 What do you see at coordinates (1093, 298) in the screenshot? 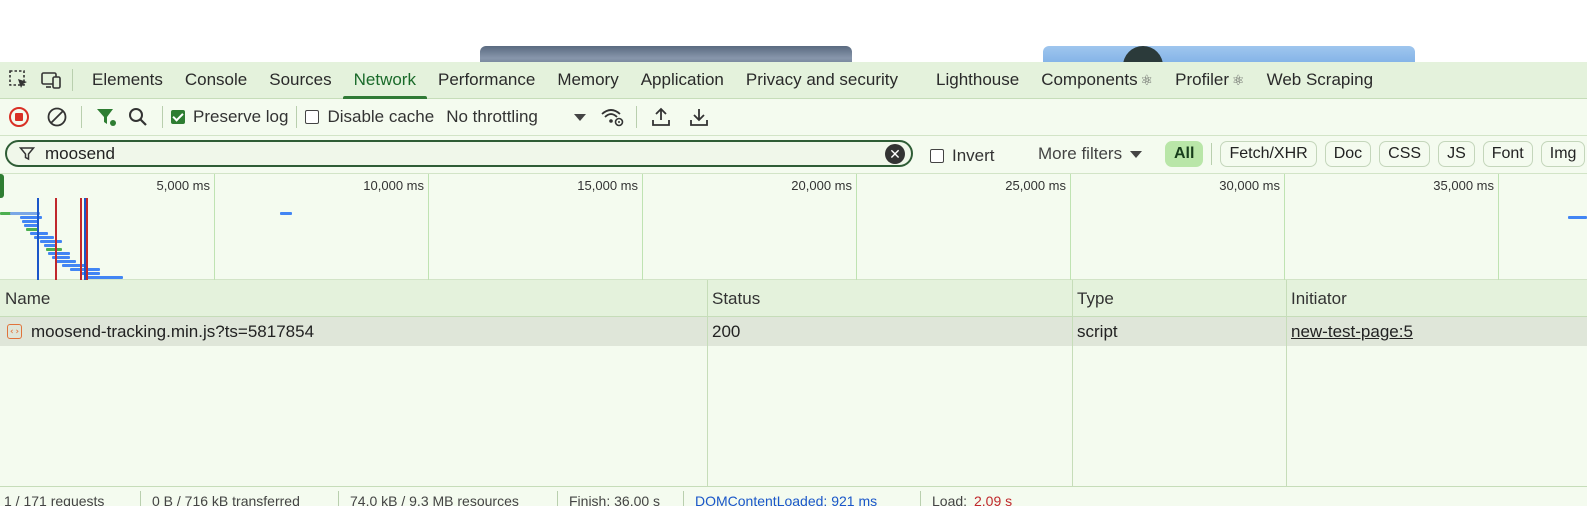
I see `column-header-type: Type` at bounding box center [1093, 298].